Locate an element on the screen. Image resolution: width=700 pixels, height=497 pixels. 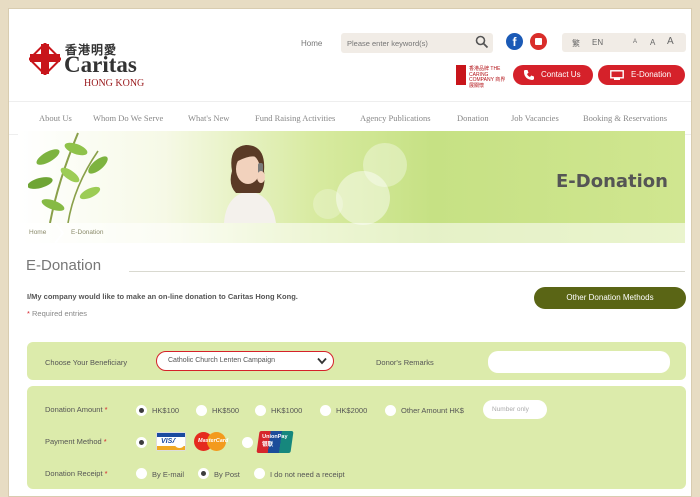
other-amount-input: Number only is located at coordinates (515, 409).